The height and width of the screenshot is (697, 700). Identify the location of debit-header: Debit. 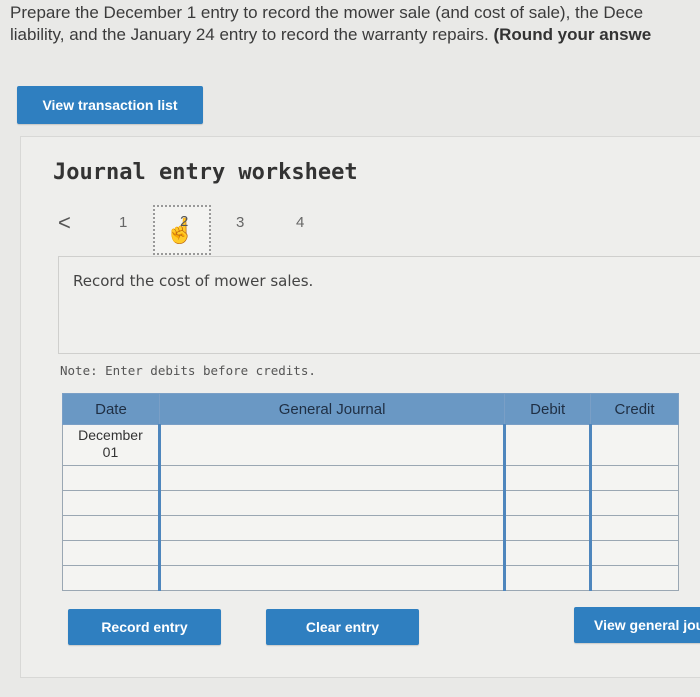
(548, 409).